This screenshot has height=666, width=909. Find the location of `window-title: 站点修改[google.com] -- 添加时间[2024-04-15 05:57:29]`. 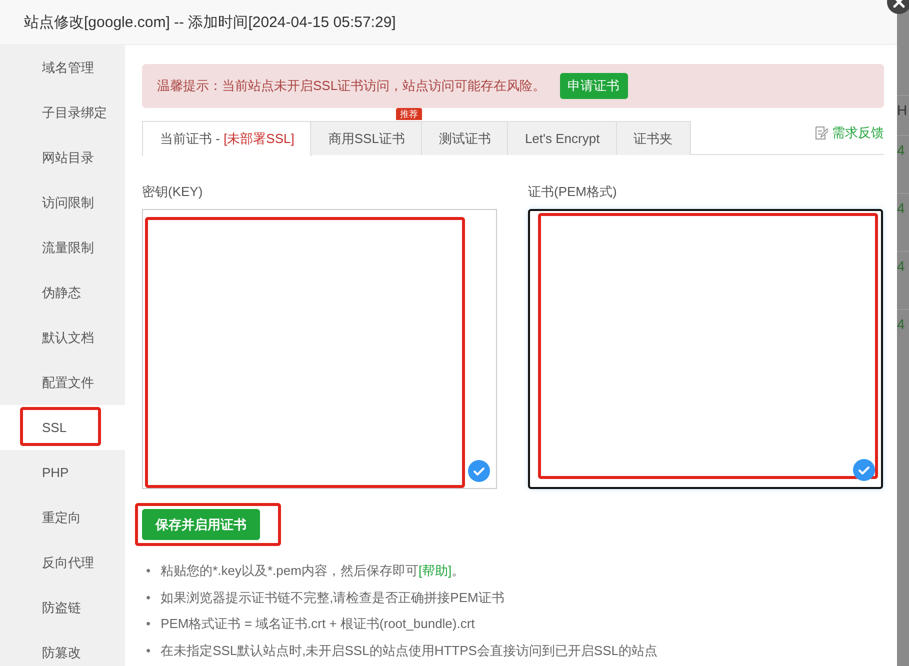

window-title: 站点修改[google.com] -- 添加时间[2024-04-15 05:57:29] is located at coordinates (210, 22).